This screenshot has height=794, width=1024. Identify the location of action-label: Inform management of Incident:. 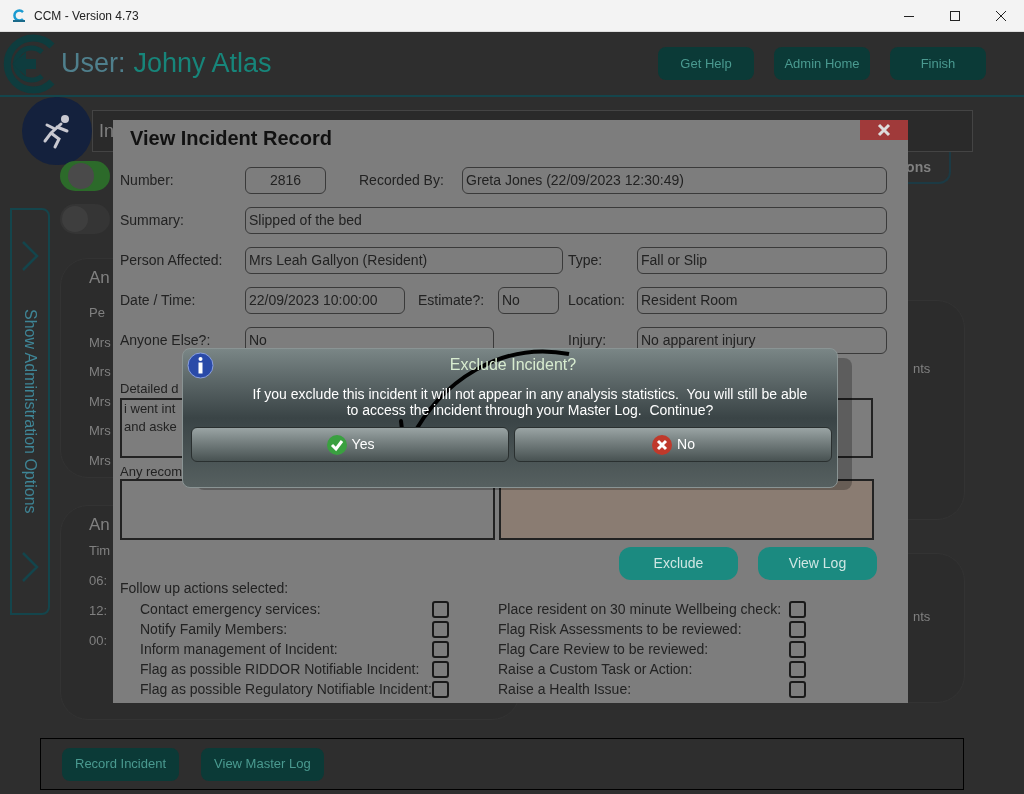
(239, 649).